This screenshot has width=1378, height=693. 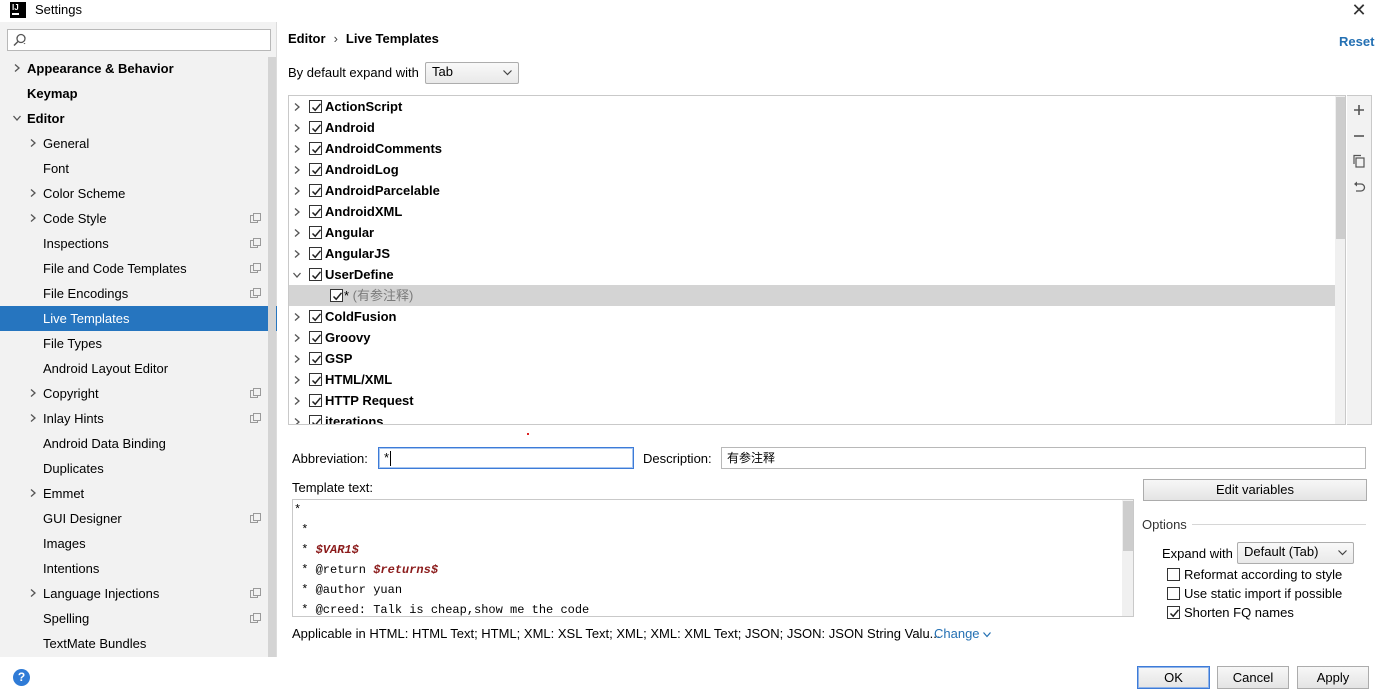 I want to click on sidebar-item: Code Style, so click(x=138, y=218).